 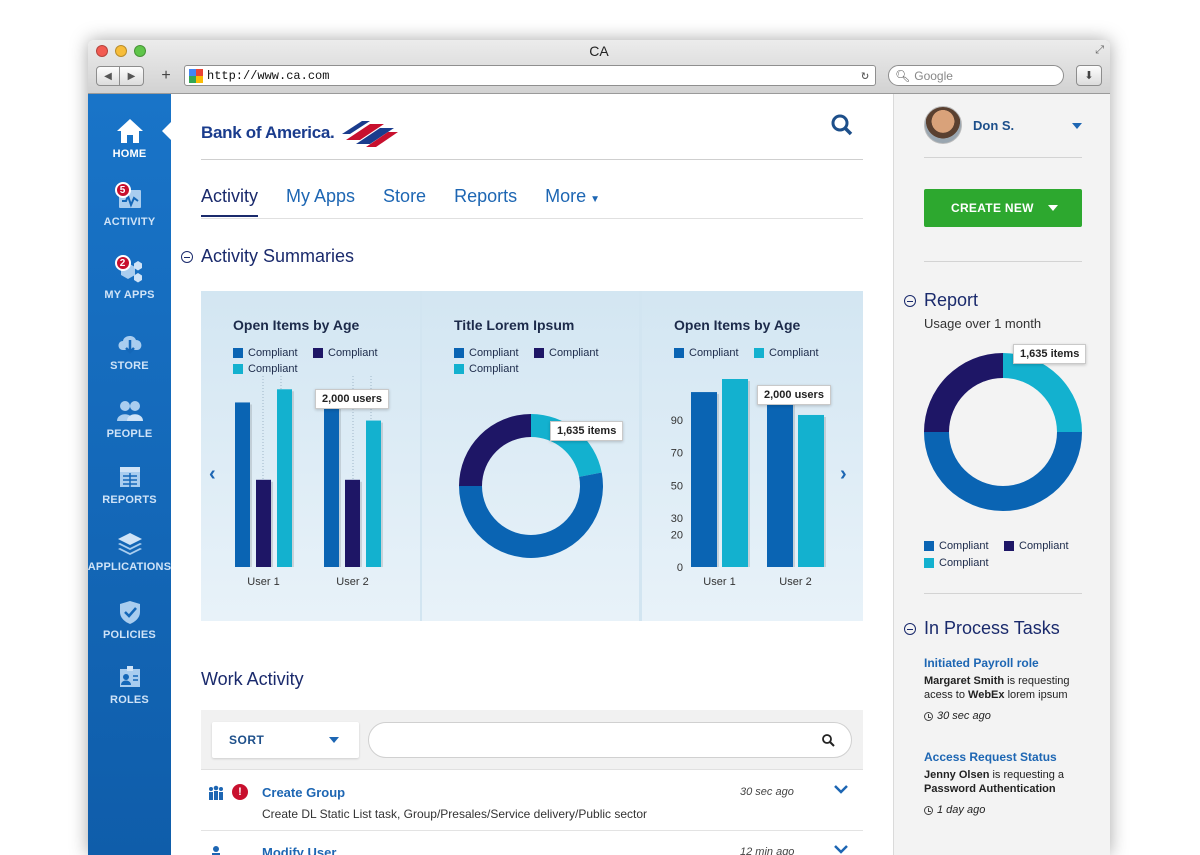 I want to click on task-time: 30 sec ago, so click(x=1006, y=716).